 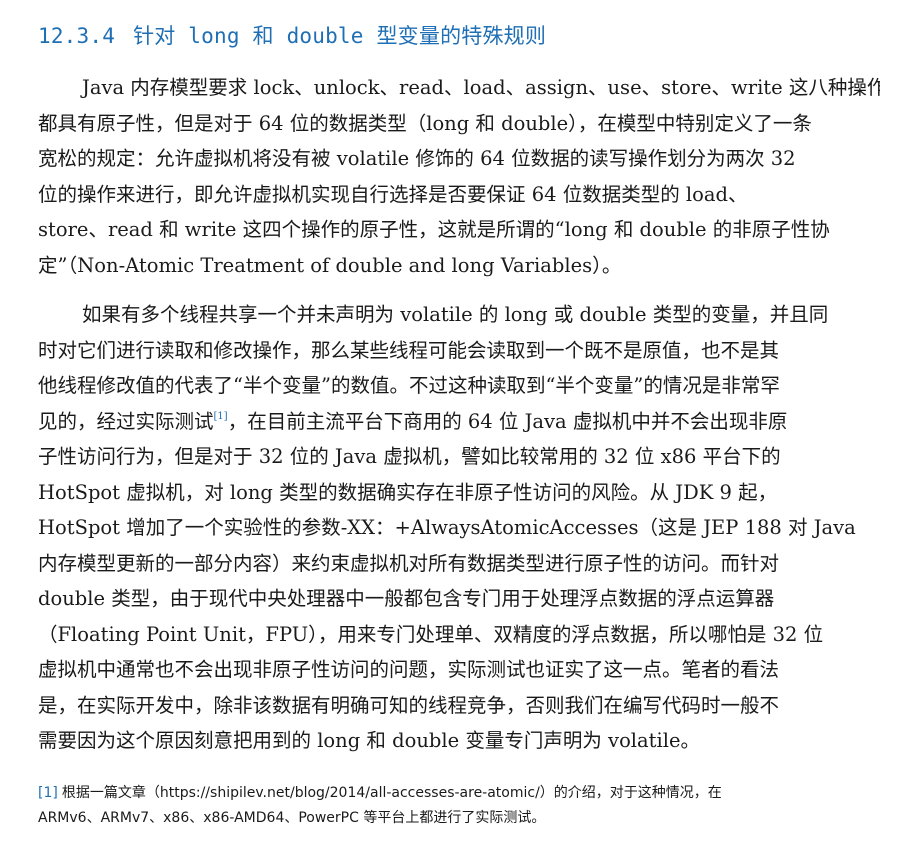 I want to click on section-title: 针对 long 和 double 型变量的特殊规则, so click(x=340, y=36).